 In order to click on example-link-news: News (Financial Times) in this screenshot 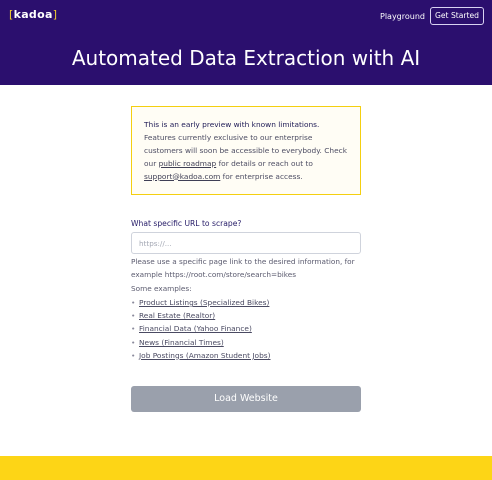, I will do `click(181, 342)`.